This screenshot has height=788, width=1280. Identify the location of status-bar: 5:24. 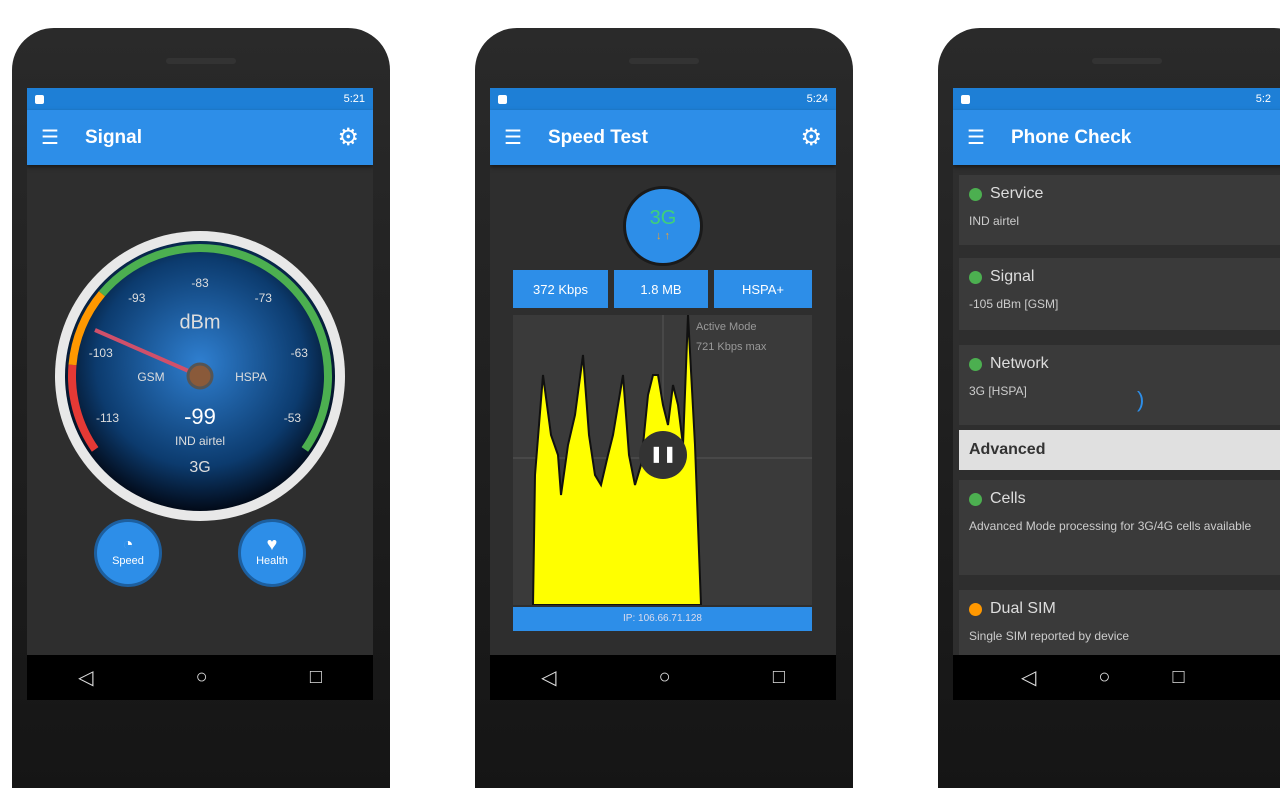
(663, 99).